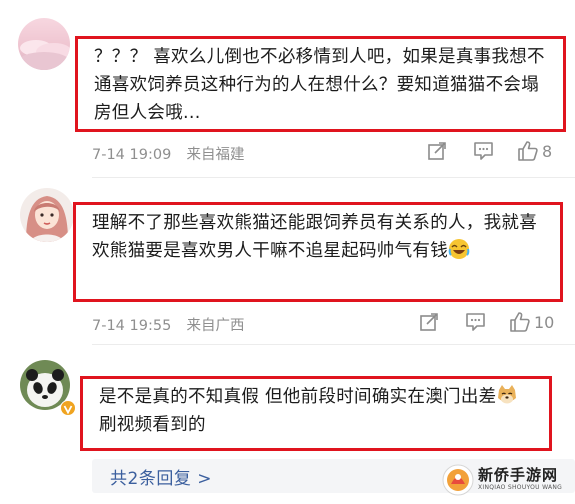  I want to click on comment-3-highlight-box: 是不是真的不知真假 但他前段时间确实在澳门出差 刷视频看到的, so click(316, 413).